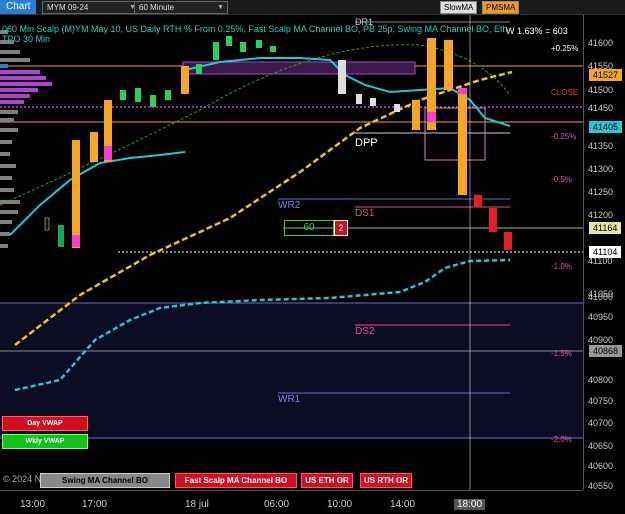 The width and height of the screenshot is (625, 514). Describe the element at coordinates (601, 297) in the screenshot. I see `price-tick: 41000` at that location.